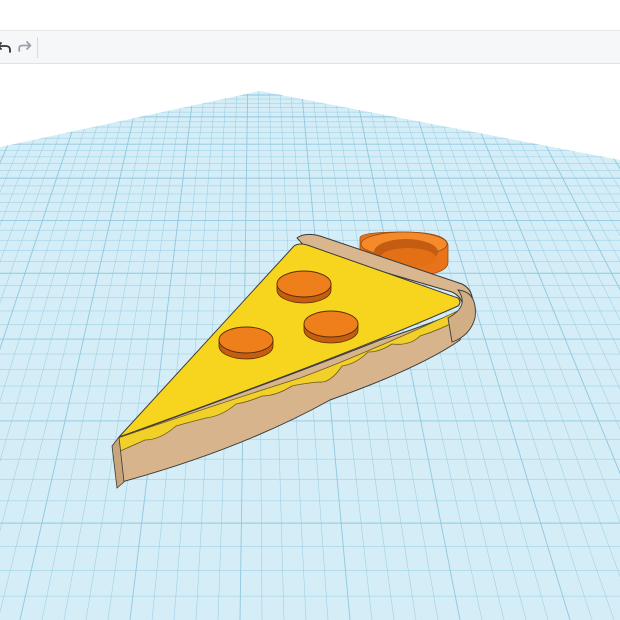 The image size is (620, 620). Describe the element at coordinates (310, 15) in the screenshot. I see `top-strip` at that location.